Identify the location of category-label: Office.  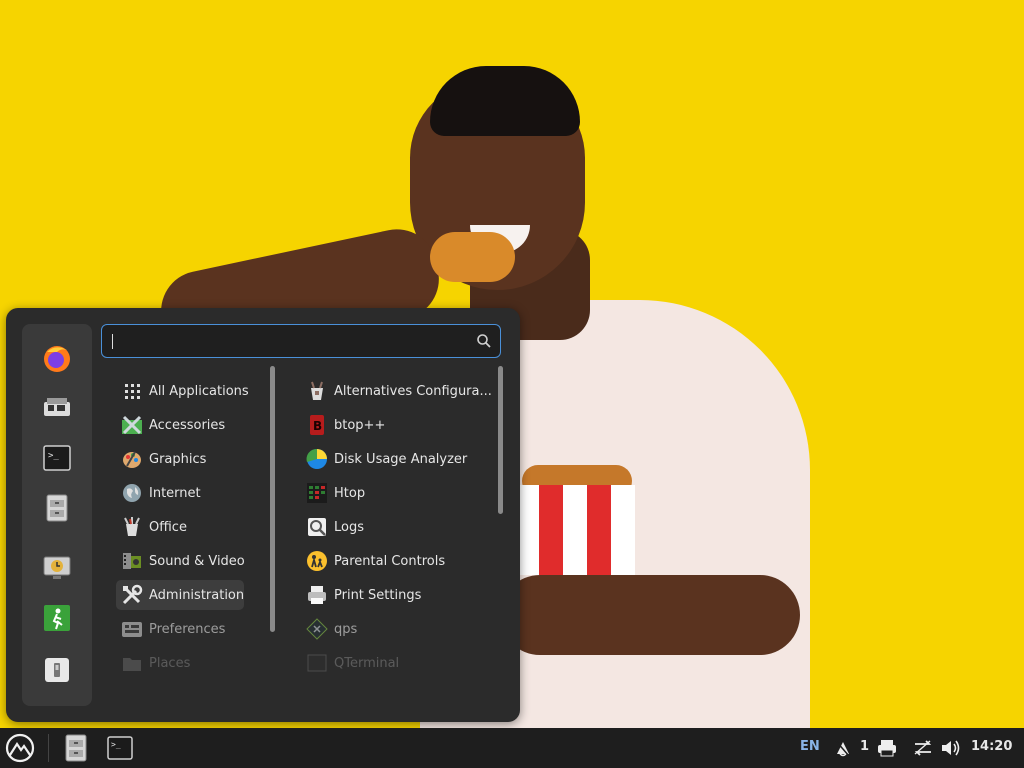
(168, 527).